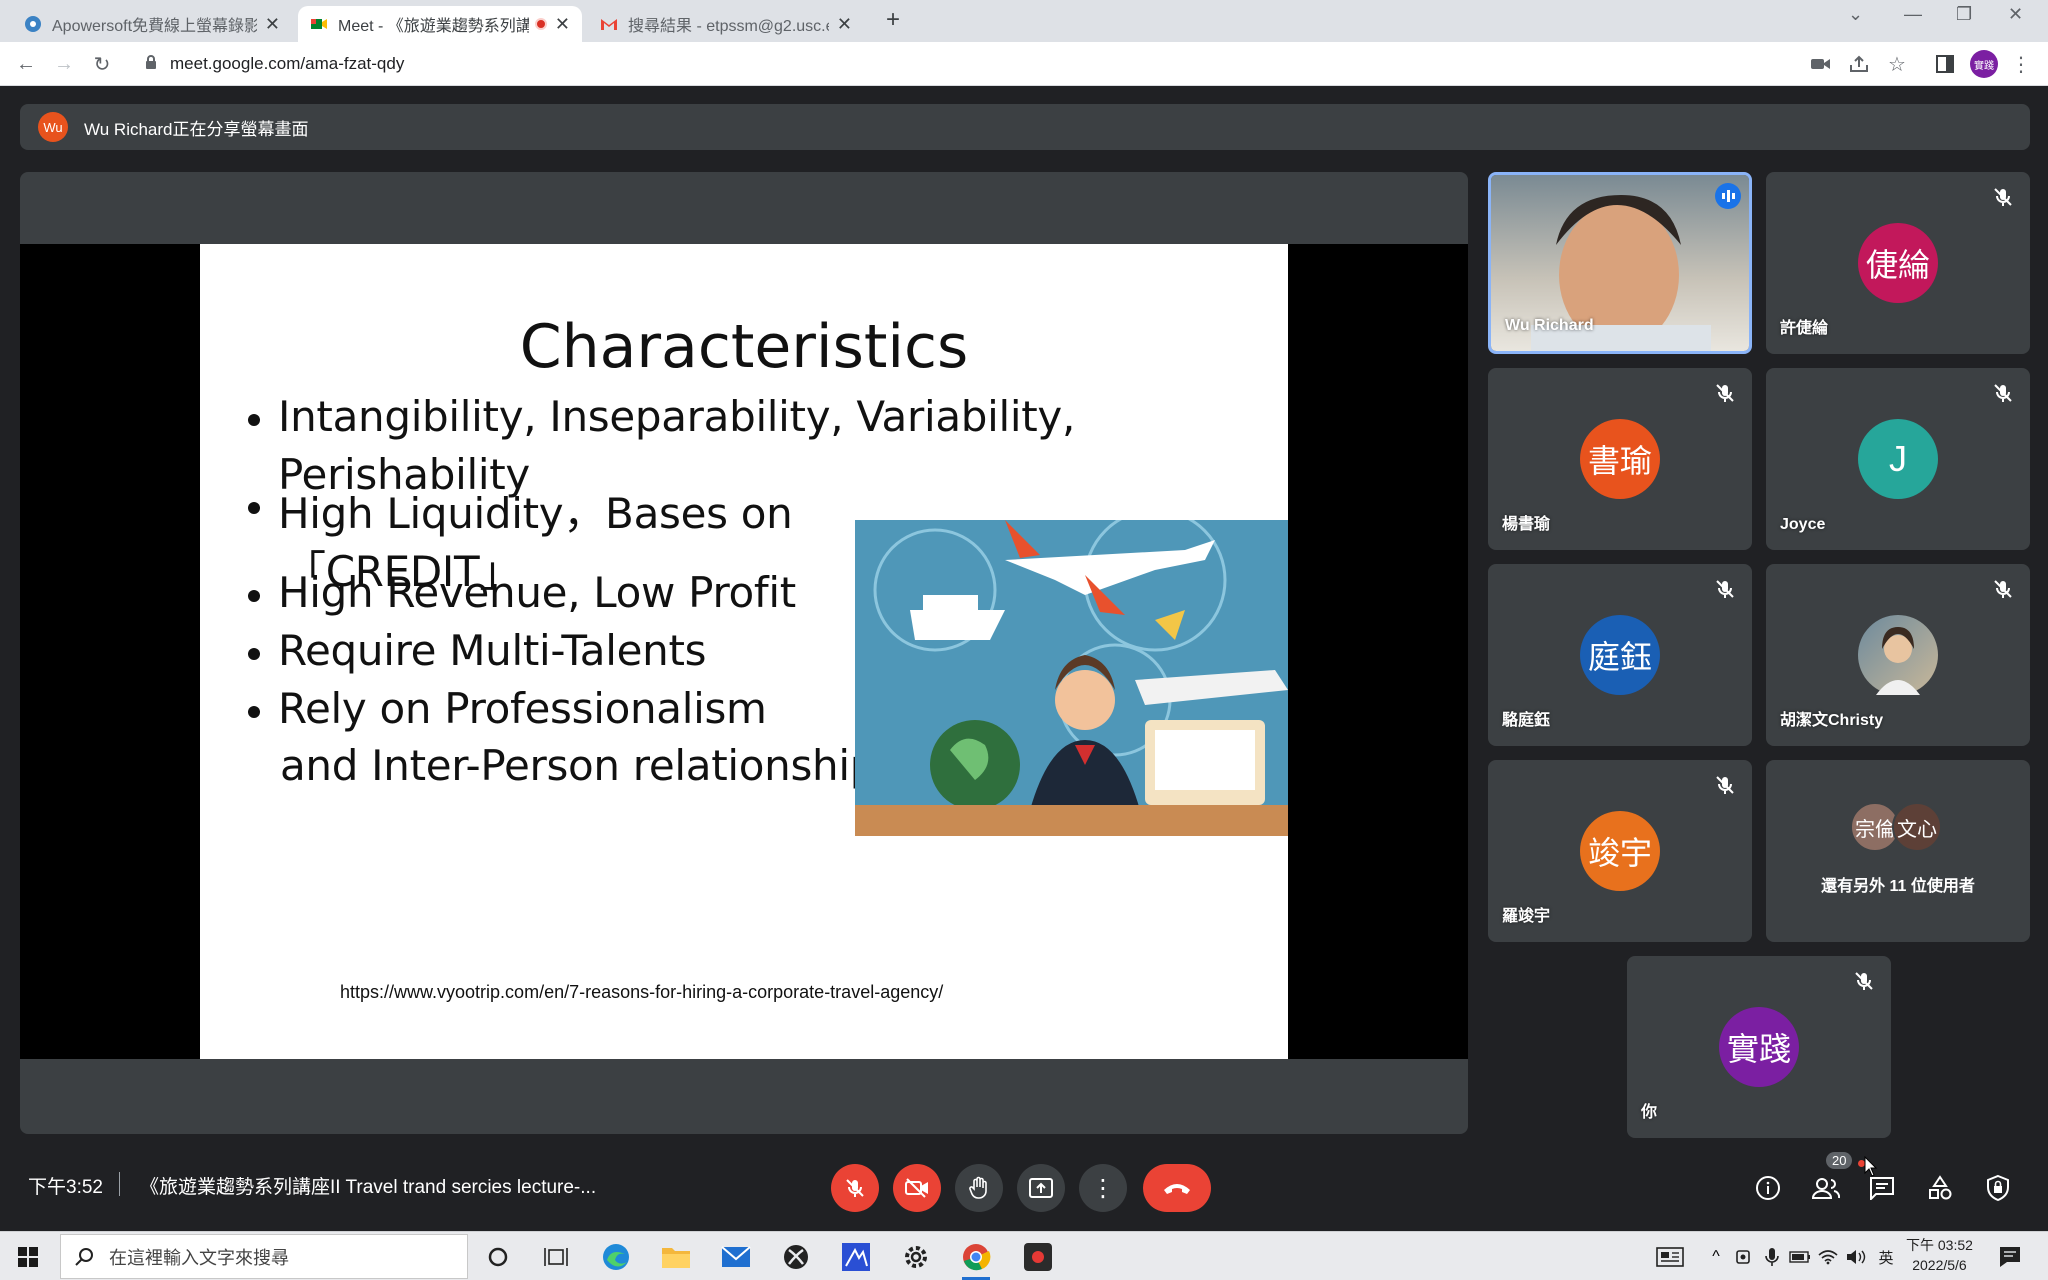  What do you see at coordinates (1832, 720) in the screenshot?
I see `participant-name: 胡潔文Christy` at bounding box center [1832, 720].